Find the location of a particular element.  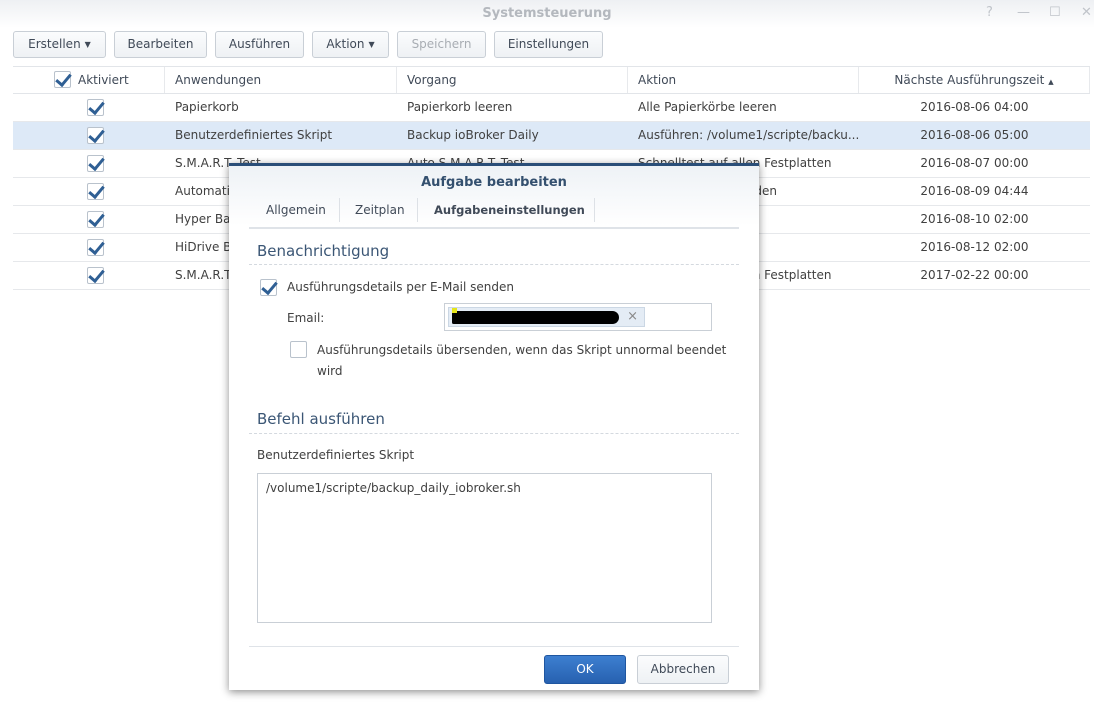

cancel-button: Abbrechen is located at coordinates (683, 669).